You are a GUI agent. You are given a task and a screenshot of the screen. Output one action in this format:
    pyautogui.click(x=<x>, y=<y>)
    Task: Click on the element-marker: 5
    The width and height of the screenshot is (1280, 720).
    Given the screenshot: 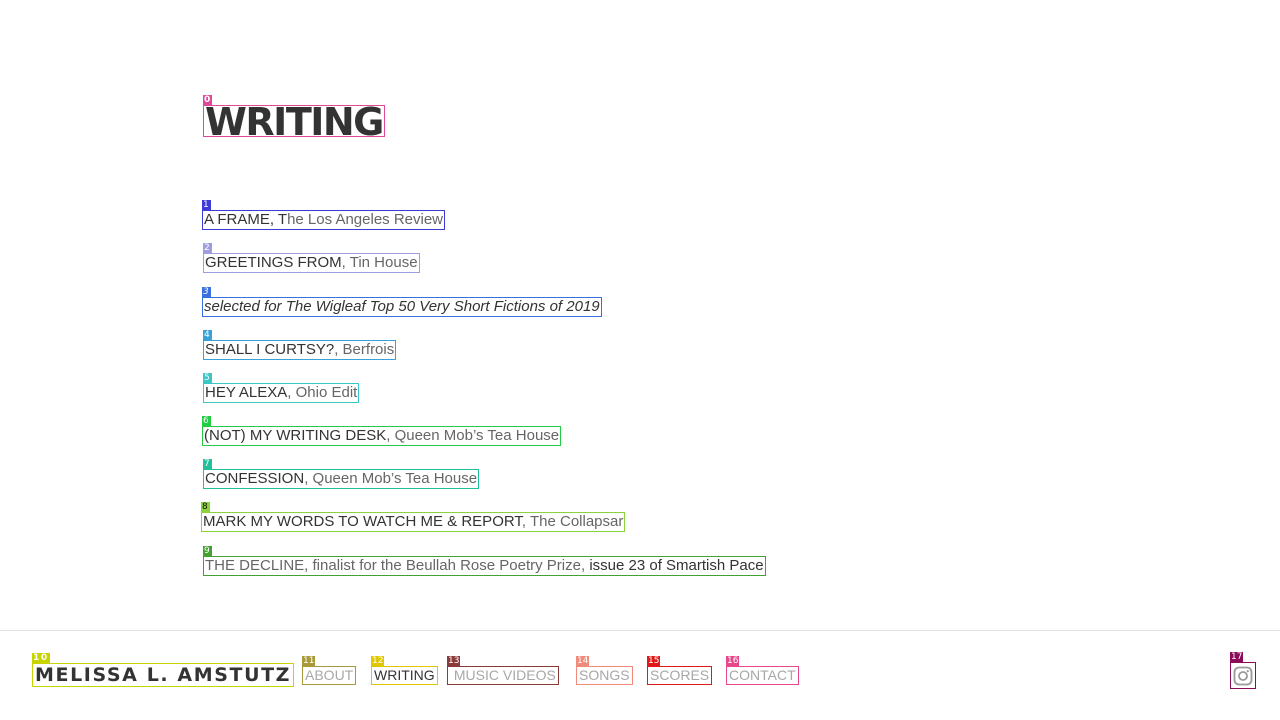 What is the action you would take?
    pyautogui.click(x=207, y=378)
    